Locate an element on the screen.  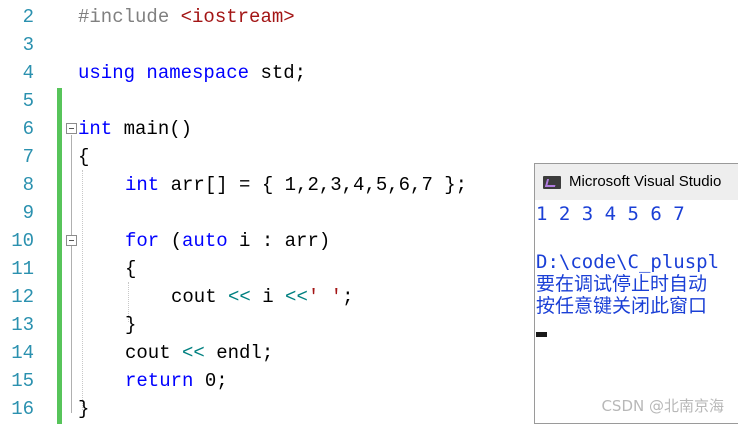
line-number: 7 is located at coordinates (28, 157).